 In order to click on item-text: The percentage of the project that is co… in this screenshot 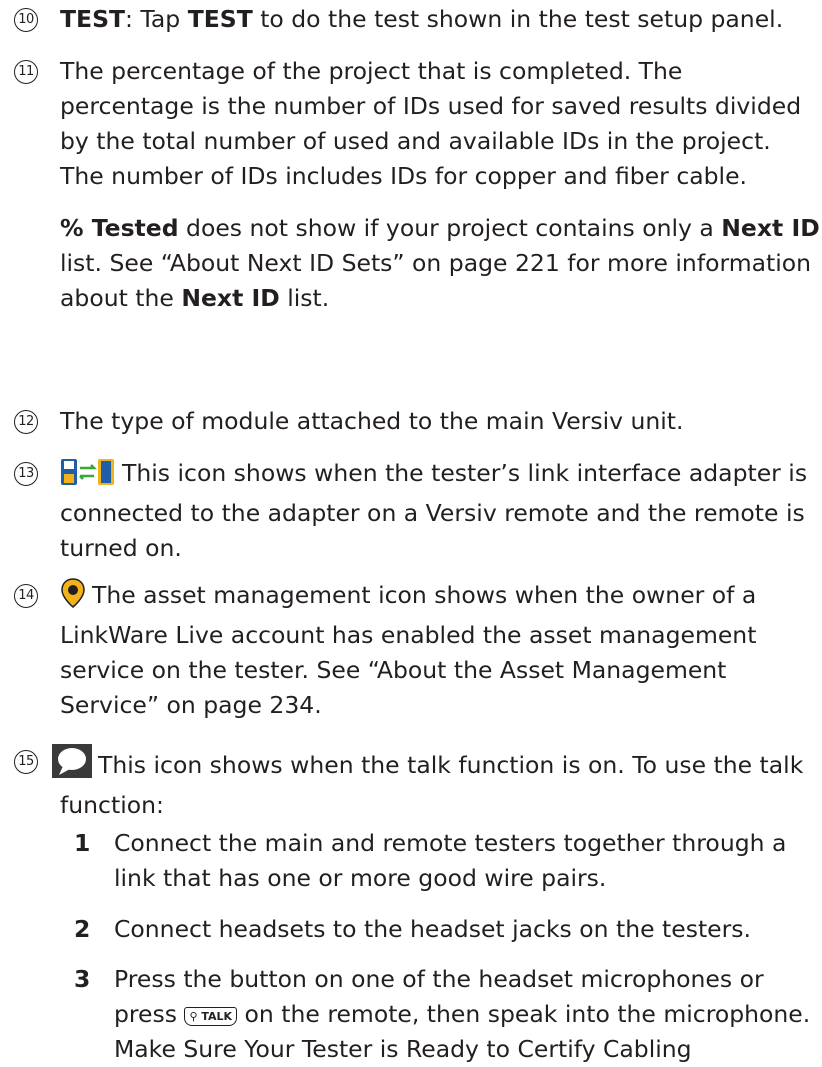, I will do `click(431, 123)`.